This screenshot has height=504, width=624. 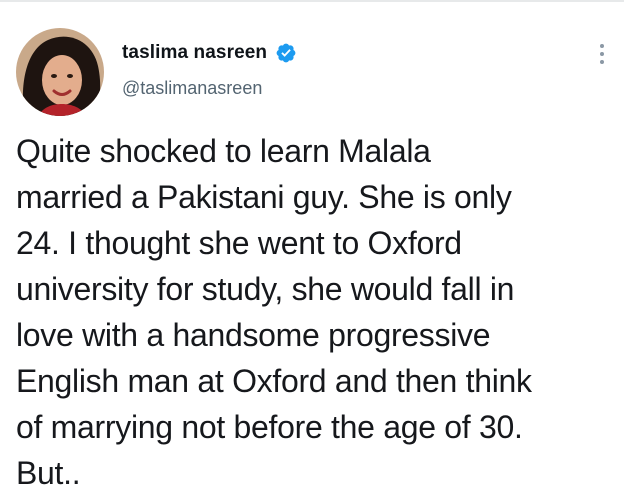 What do you see at coordinates (265, 289) in the screenshot?
I see `tweet-text-line: university for study, she would fall in` at bounding box center [265, 289].